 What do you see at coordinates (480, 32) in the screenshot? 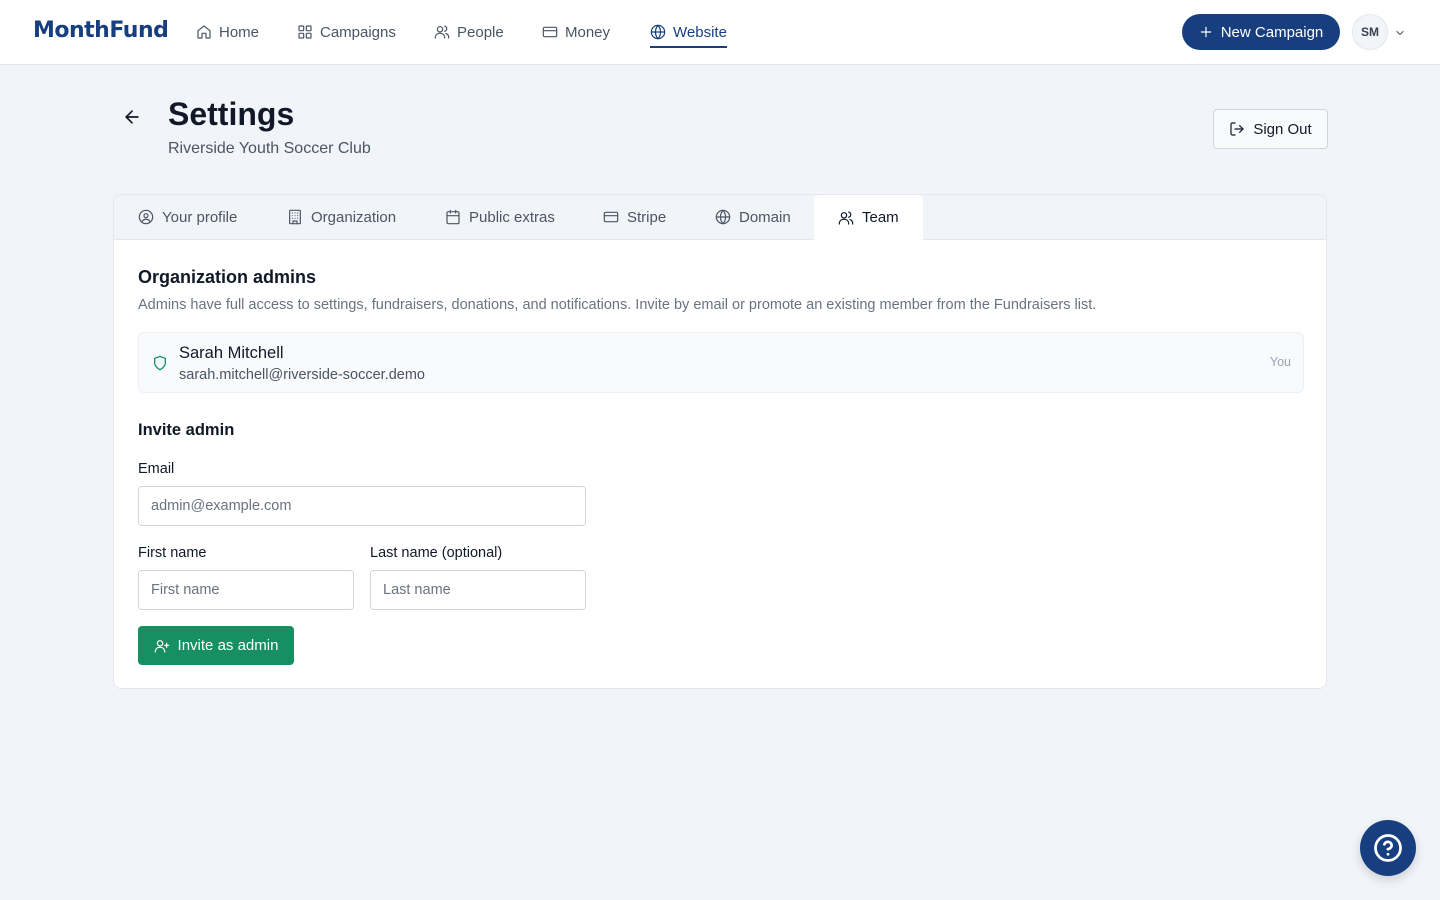
I see `nav-item-label: People` at bounding box center [480, 32].